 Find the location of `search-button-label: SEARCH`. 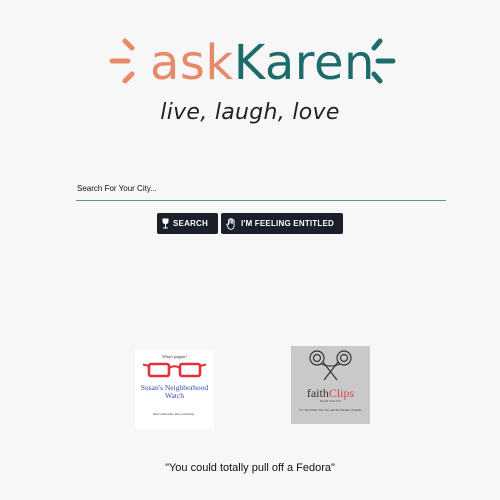

search-button-label: SEARCH is located at coordinates (190, 223).